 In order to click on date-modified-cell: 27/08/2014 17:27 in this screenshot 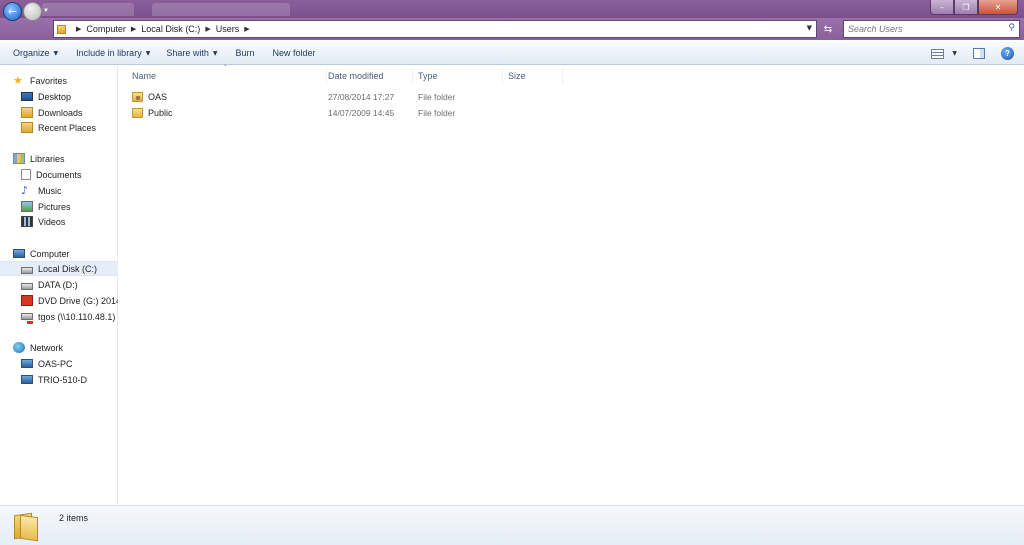, I will do `click(361, 96)`.